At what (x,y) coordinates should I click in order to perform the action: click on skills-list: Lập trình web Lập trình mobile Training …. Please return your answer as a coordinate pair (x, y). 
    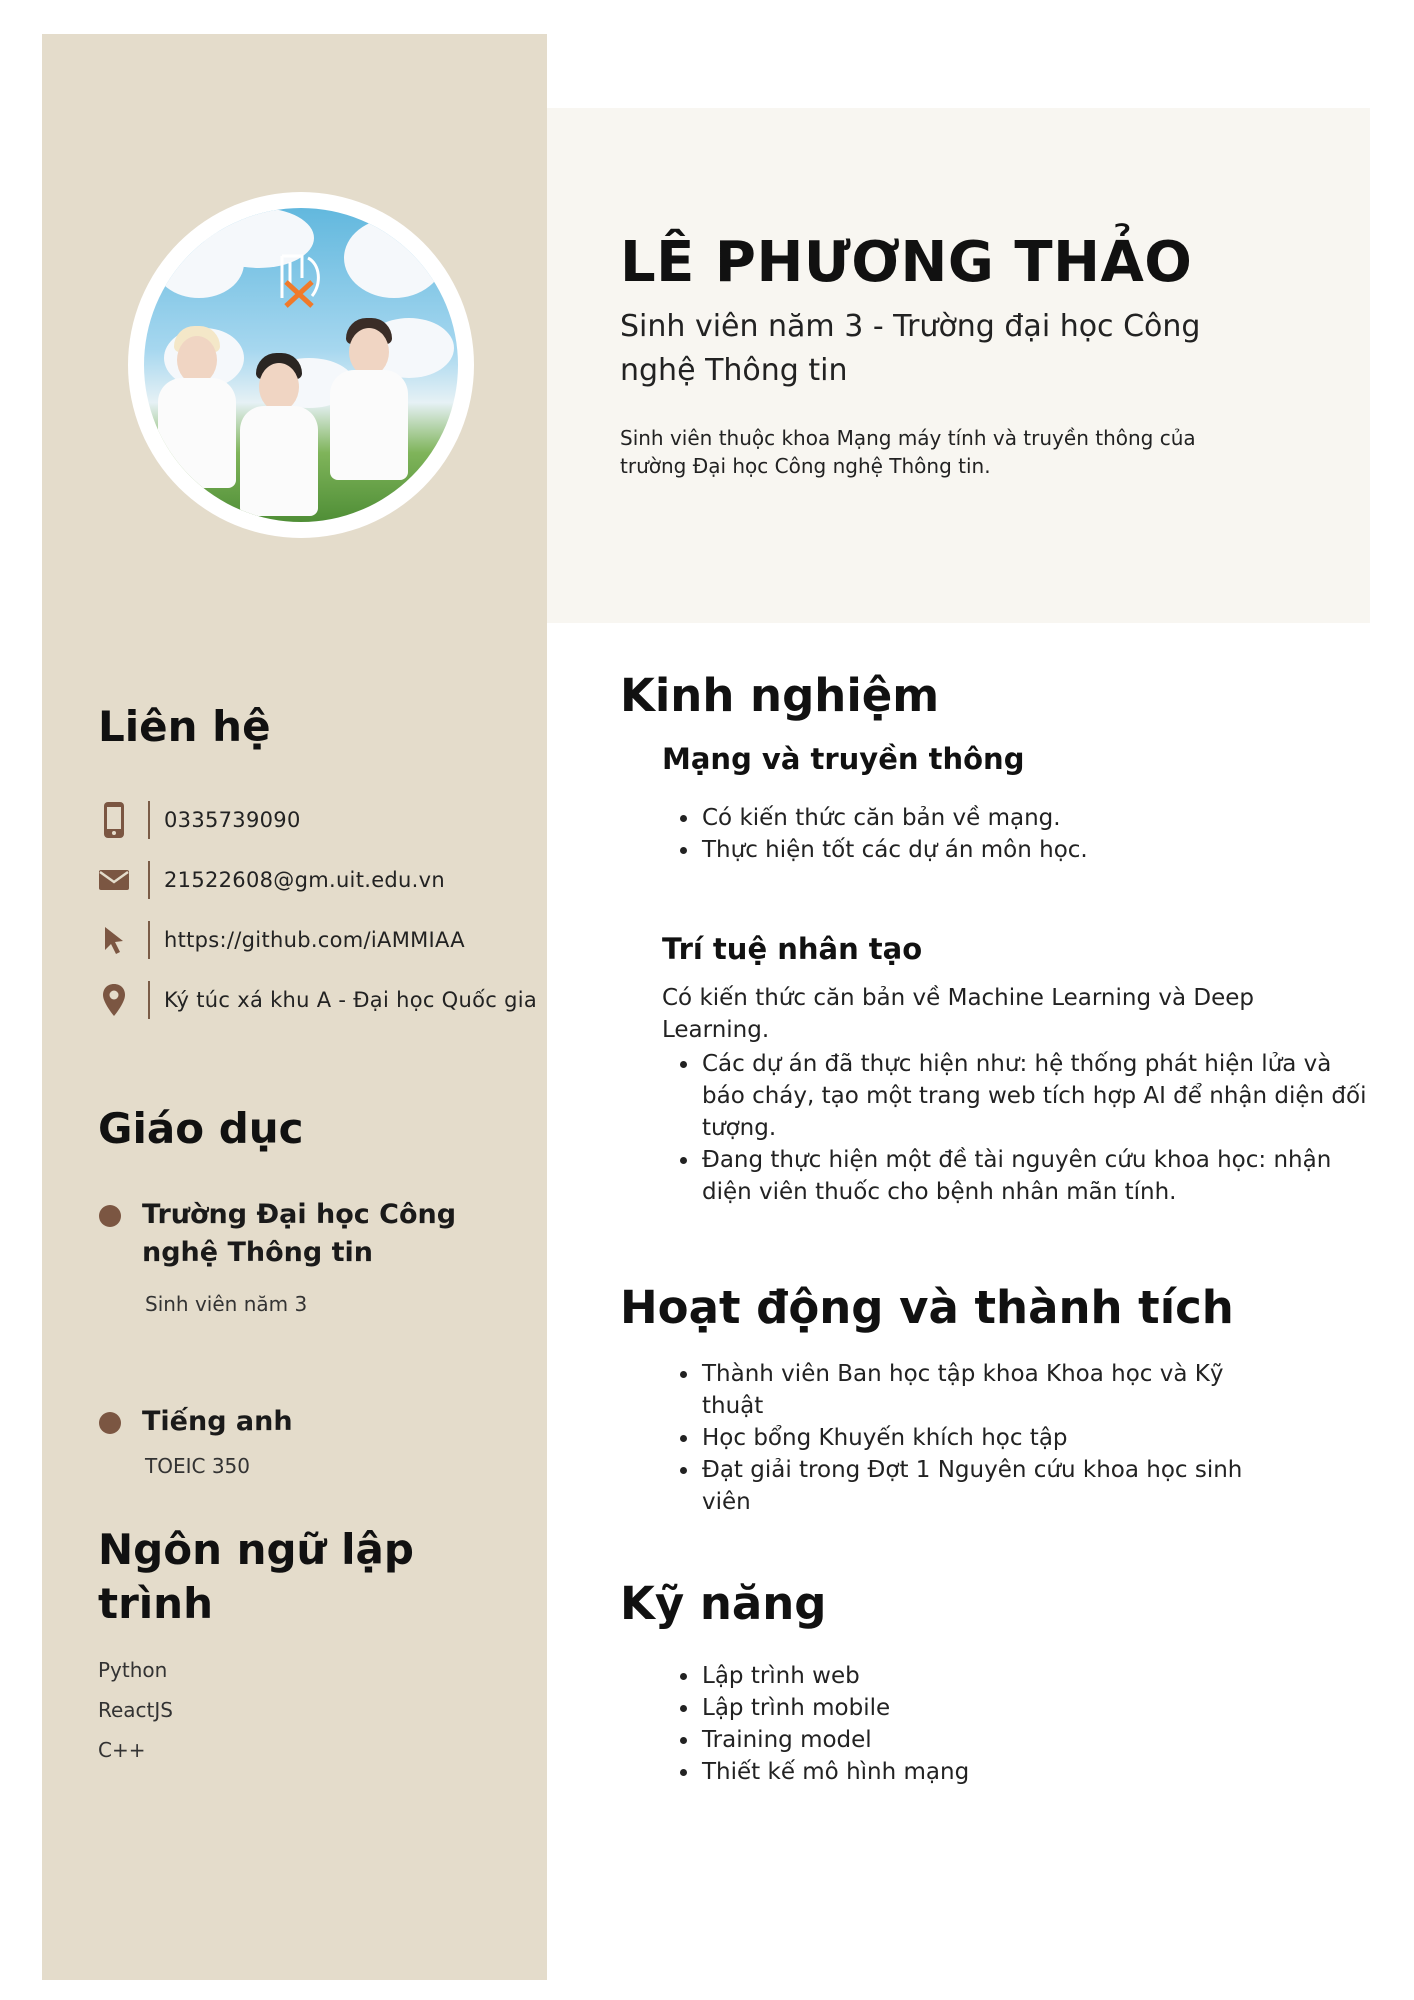
    Looking at the image, I should click on (1011, 1724).